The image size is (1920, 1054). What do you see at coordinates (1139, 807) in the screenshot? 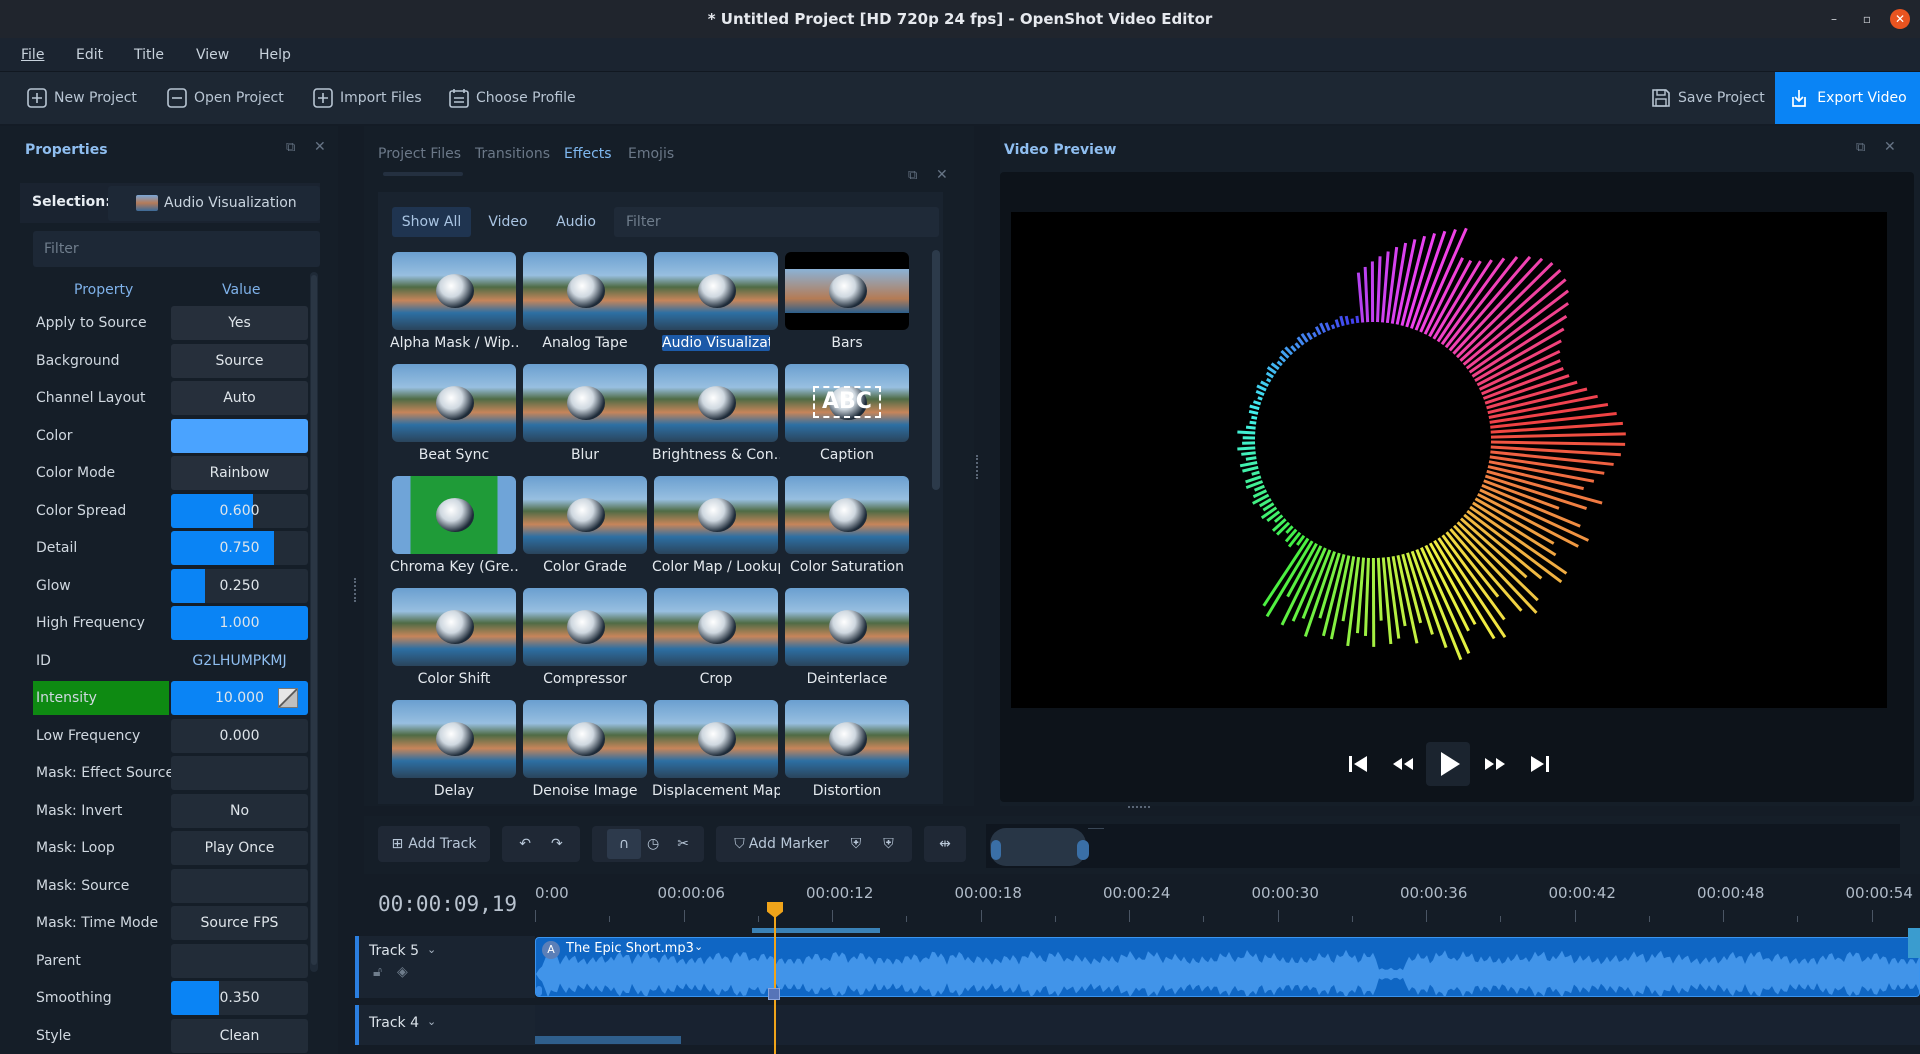
I see `horizontal-splitter-handle` at bounding box center [1139, 807].